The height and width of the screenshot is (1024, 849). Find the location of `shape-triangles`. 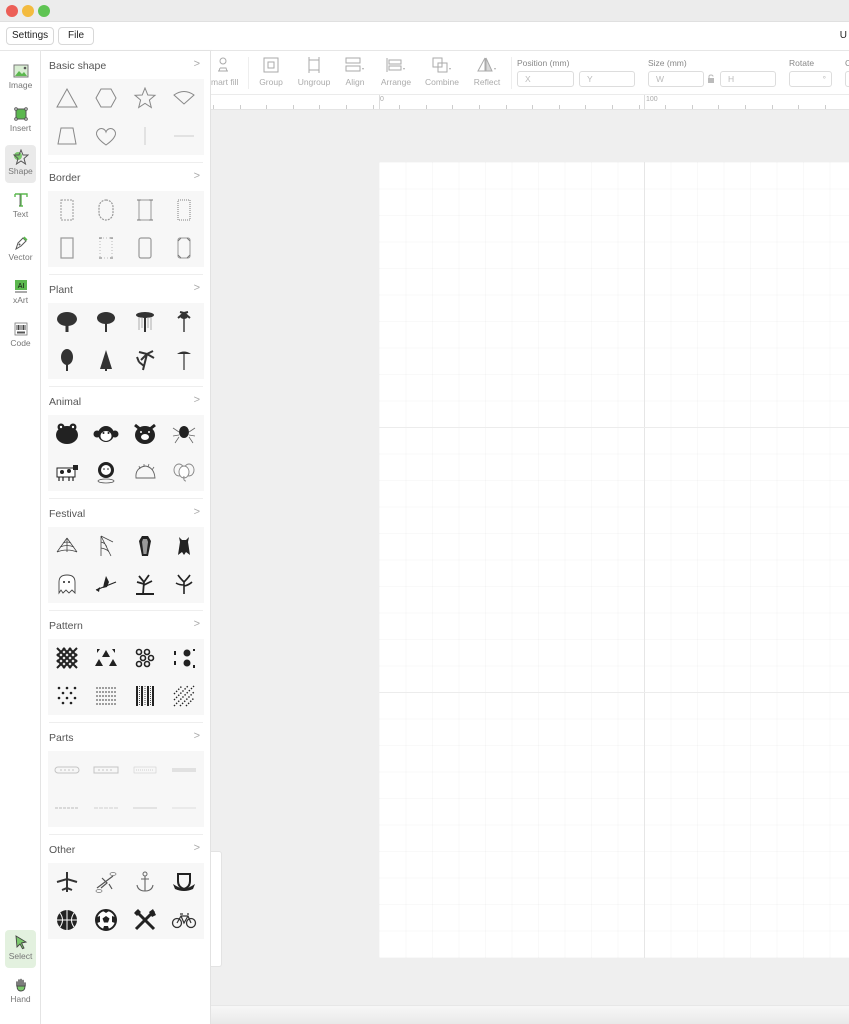

shape-triangles is located at coordinates (106, 657).